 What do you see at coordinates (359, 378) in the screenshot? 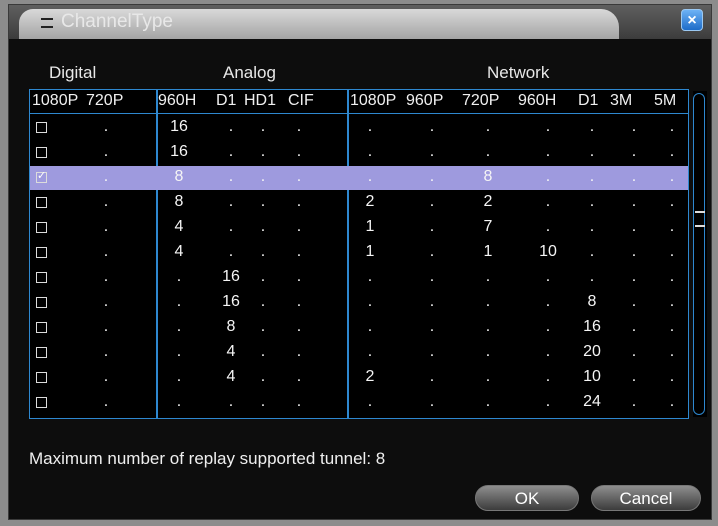
I see `table-row: .. 4.. 2... 10..` at bounding box center [359, 378].